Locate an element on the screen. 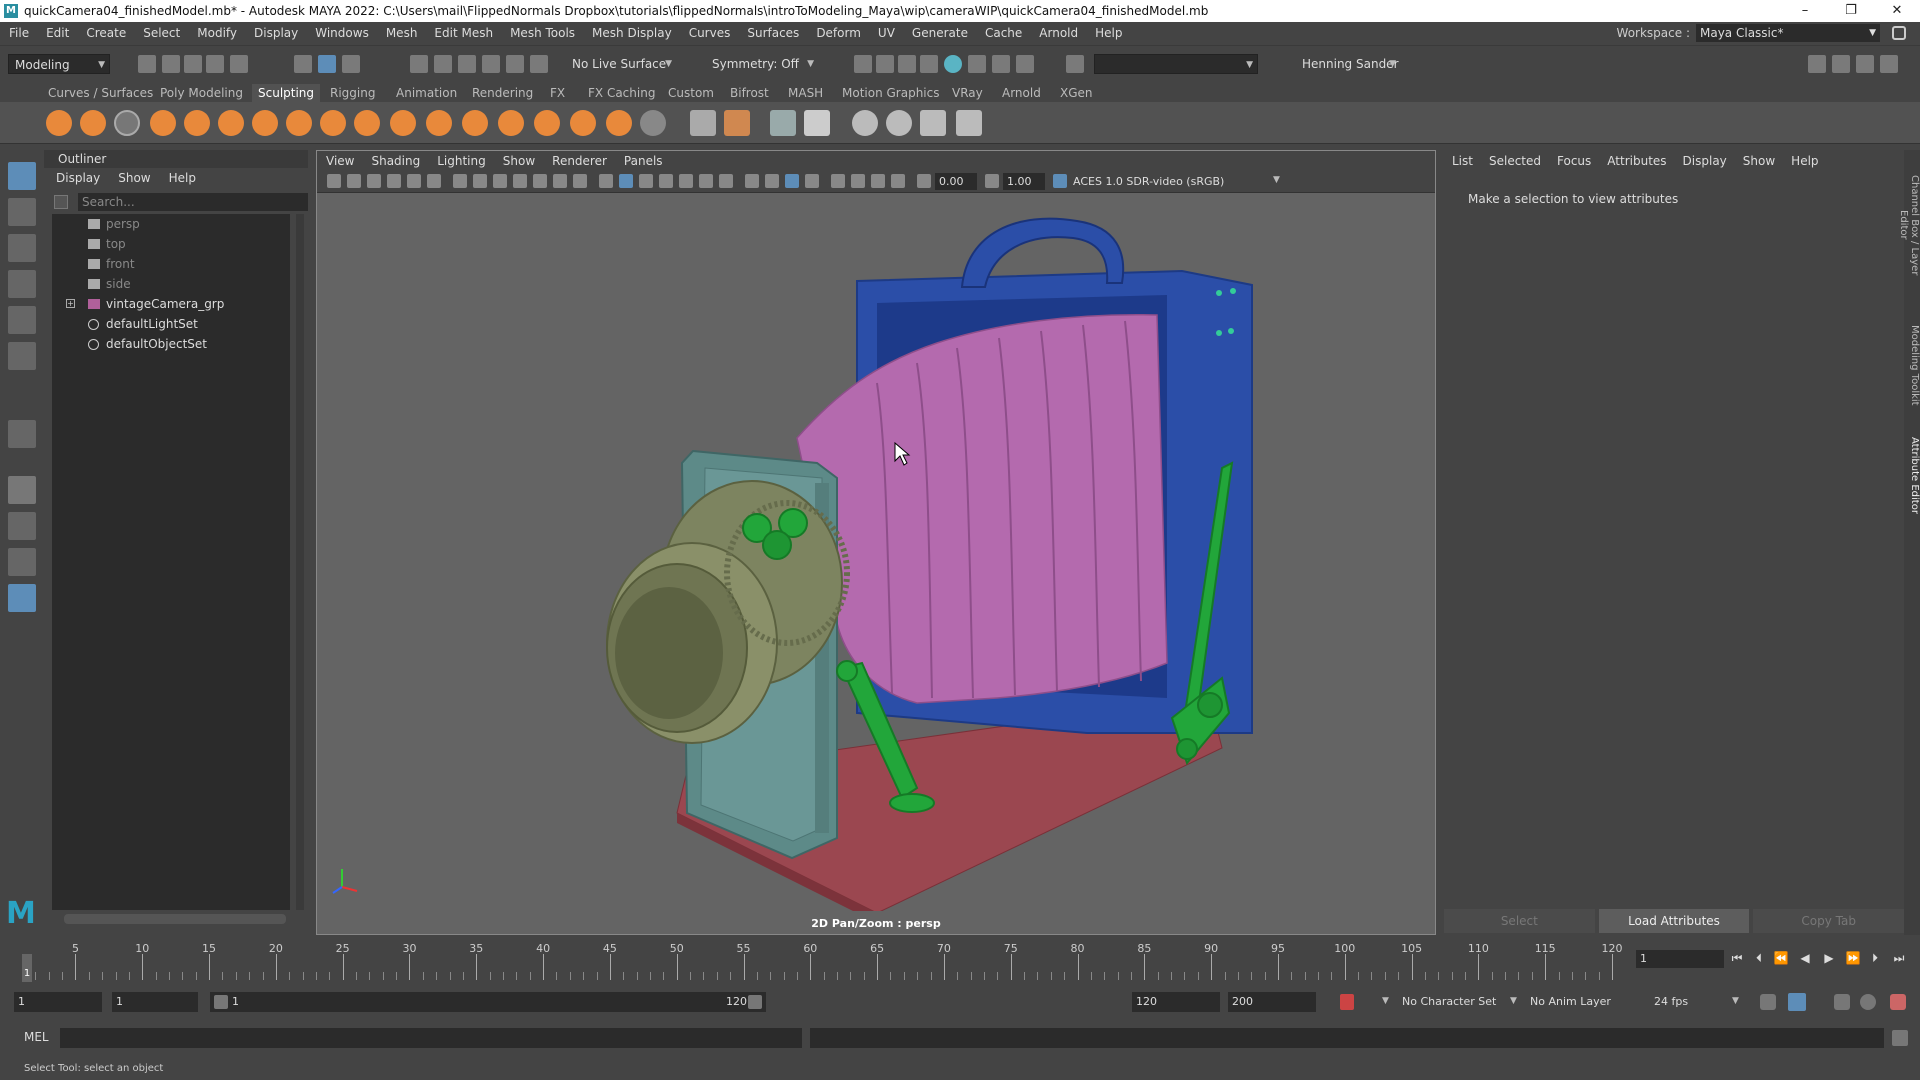  render-current-frame-icon is located at coordinates (885, 64).